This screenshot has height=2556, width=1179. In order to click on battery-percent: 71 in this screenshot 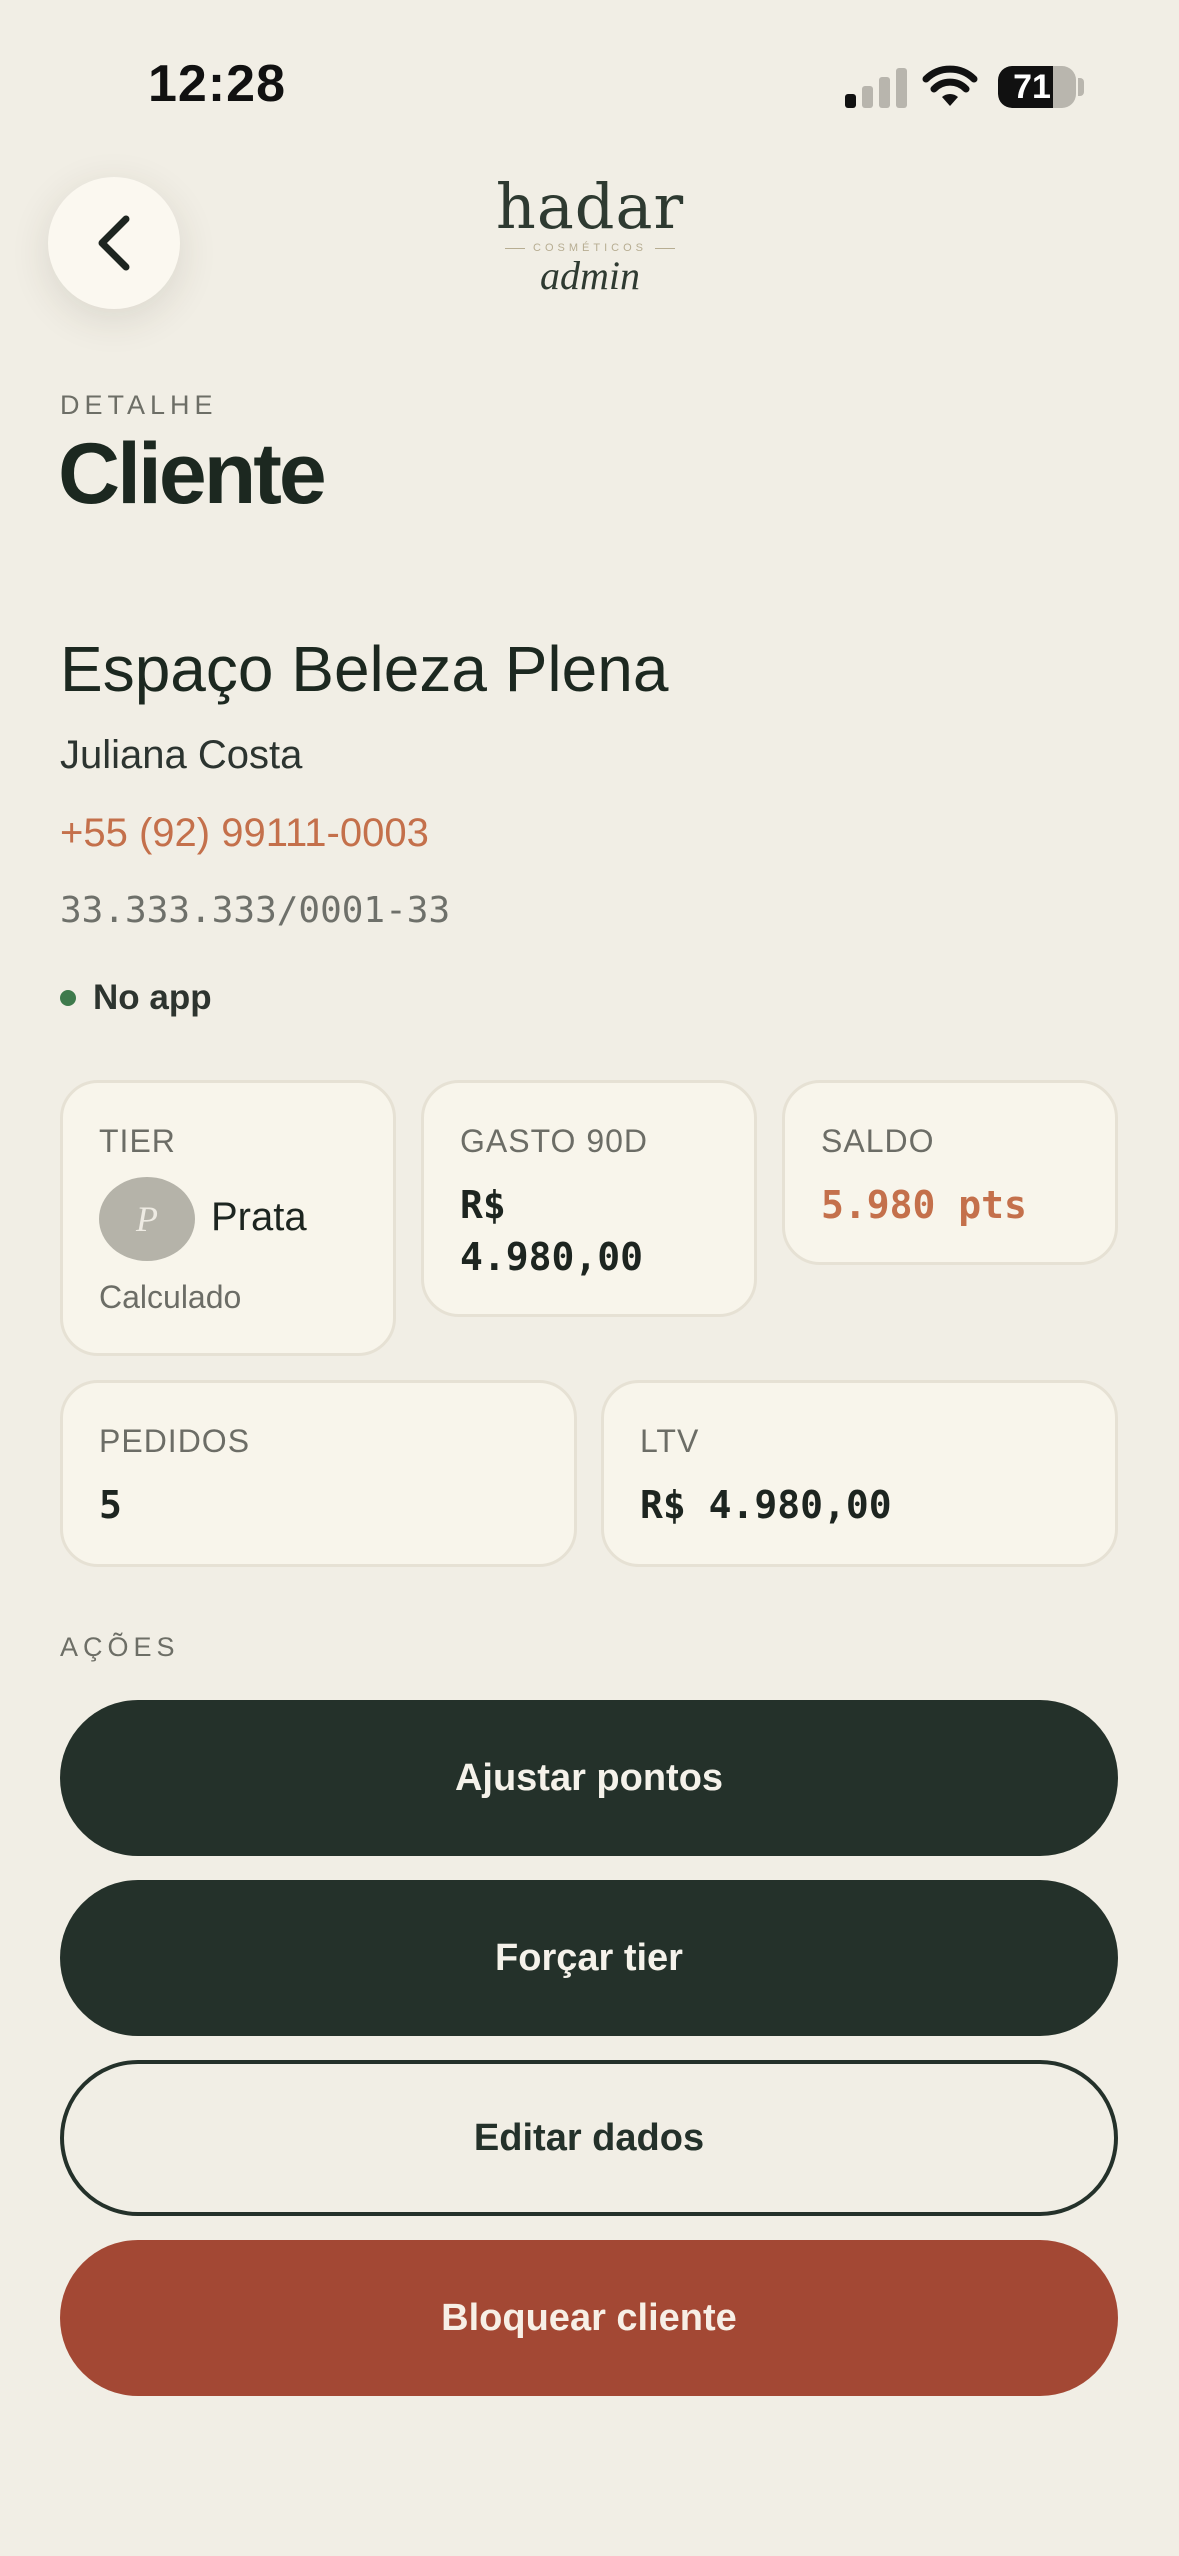, I will do `click(1032, 86)`.